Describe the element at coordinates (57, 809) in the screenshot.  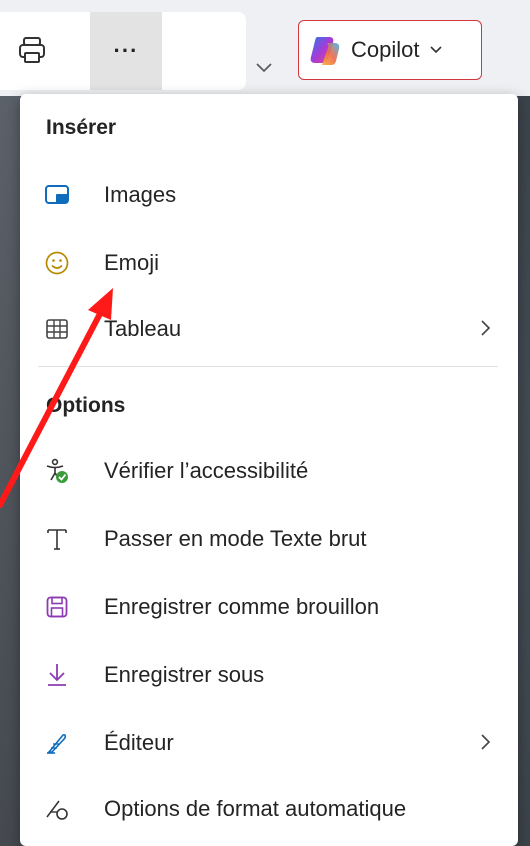
I see `autoformat-icon` at that location.